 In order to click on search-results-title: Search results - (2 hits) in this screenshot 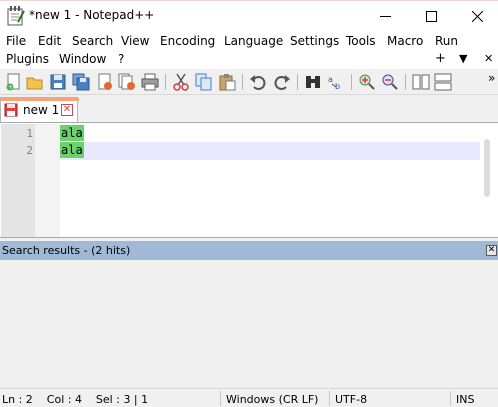, I will do `click(66, 250)`.